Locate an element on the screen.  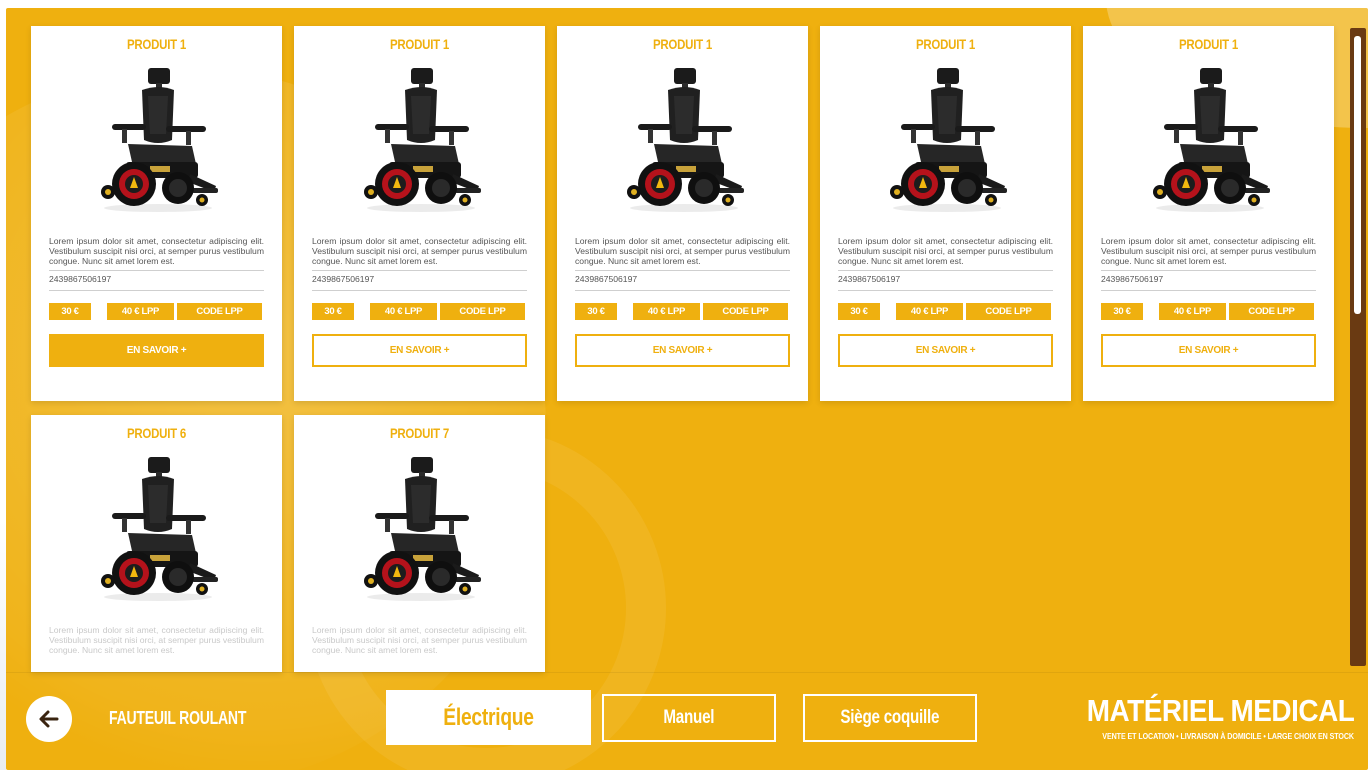
tab-label: Électrique is located at coordinates (488, 717).